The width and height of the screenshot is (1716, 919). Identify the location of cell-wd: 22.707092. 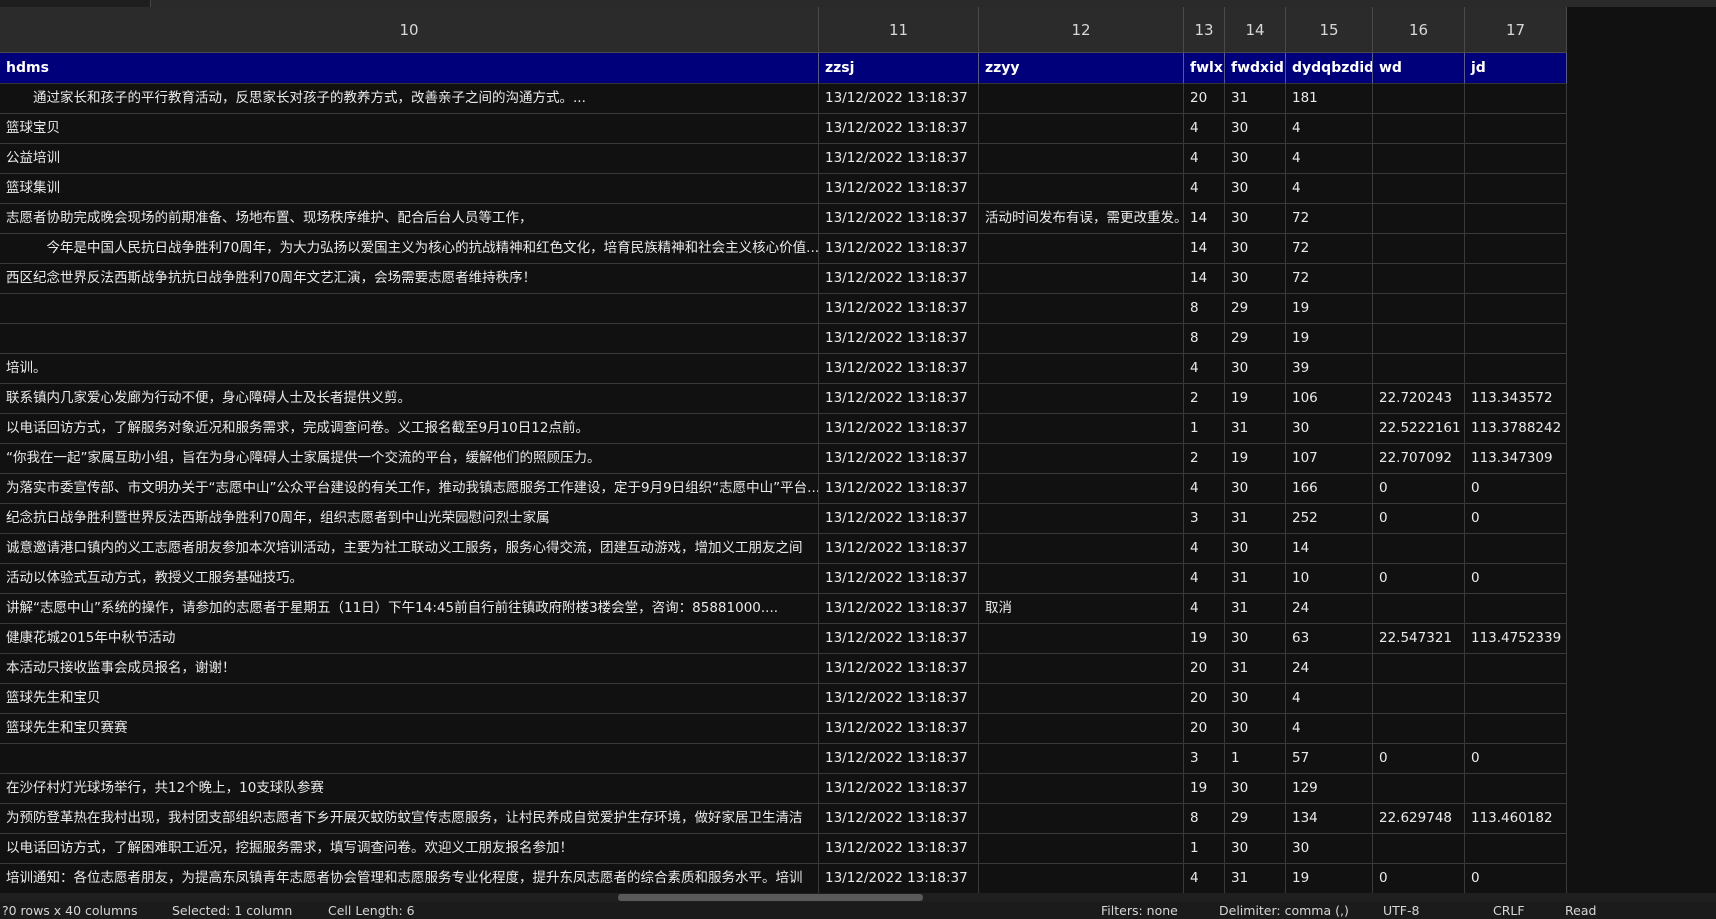
(1419, 459).